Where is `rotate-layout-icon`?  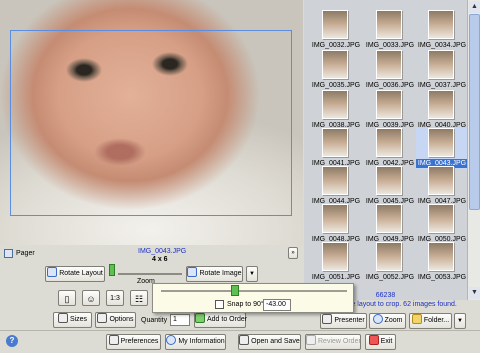
rotate-layout-icon is located at coordinates (52, 272).